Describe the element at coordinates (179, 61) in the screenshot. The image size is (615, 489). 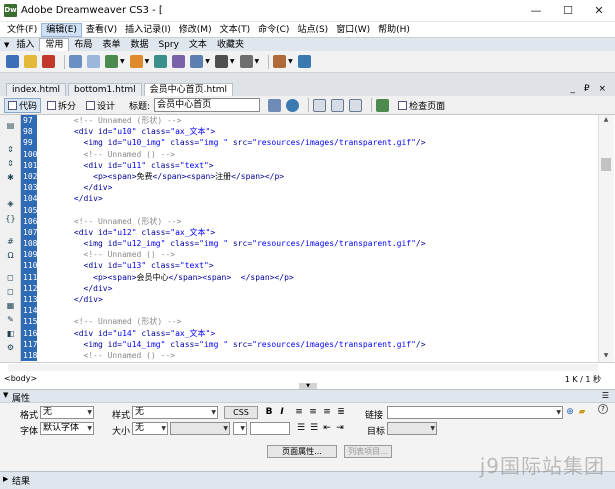
I see `server-include-icon` at that location.